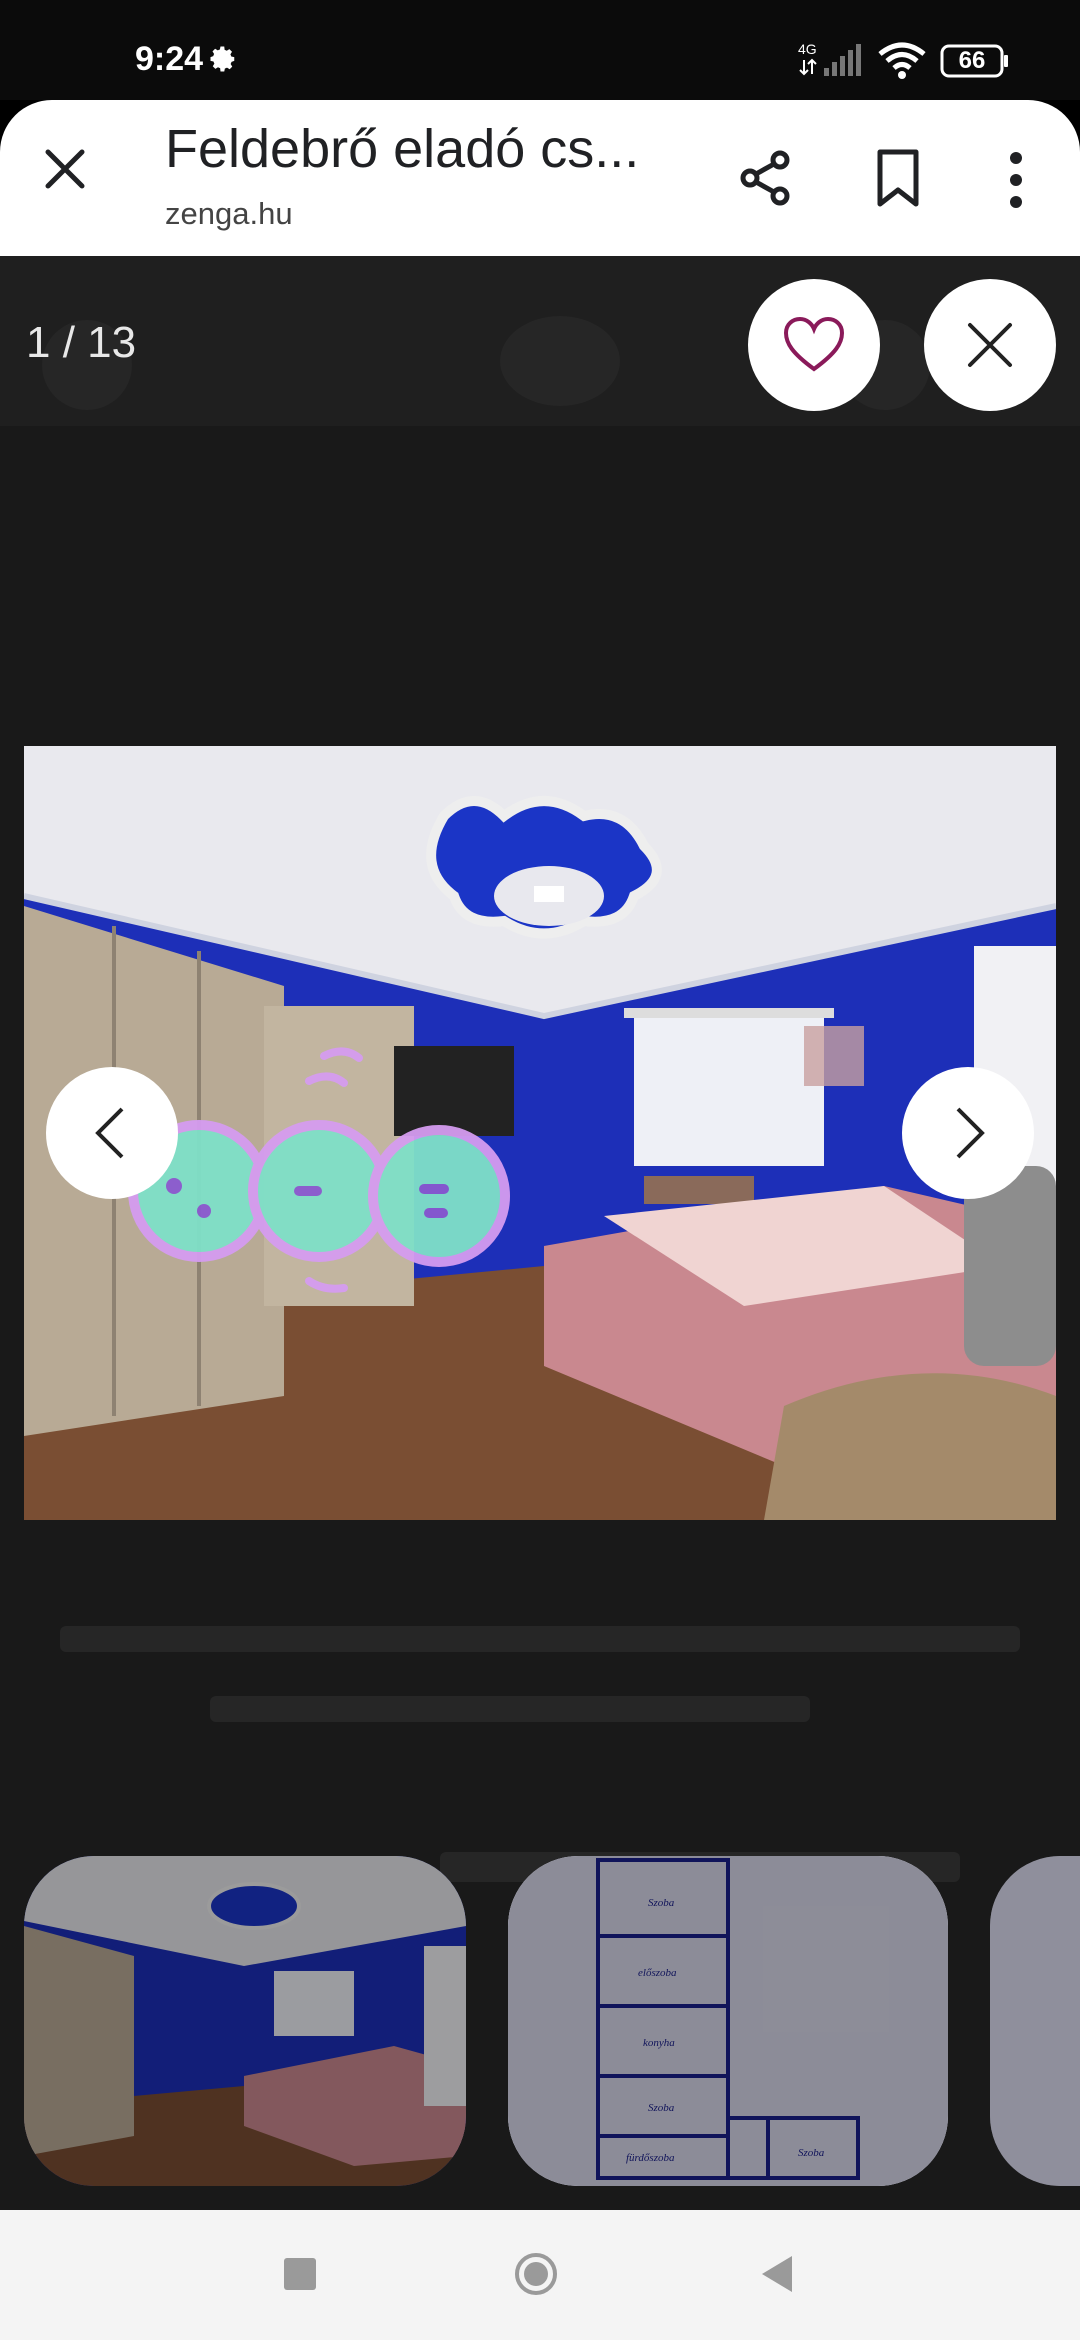 The image size is (1080, 2340). What do you see at coordinates (776, 2274) in the screenshot?
I see `back-button` at bounding box center [776, 2274].